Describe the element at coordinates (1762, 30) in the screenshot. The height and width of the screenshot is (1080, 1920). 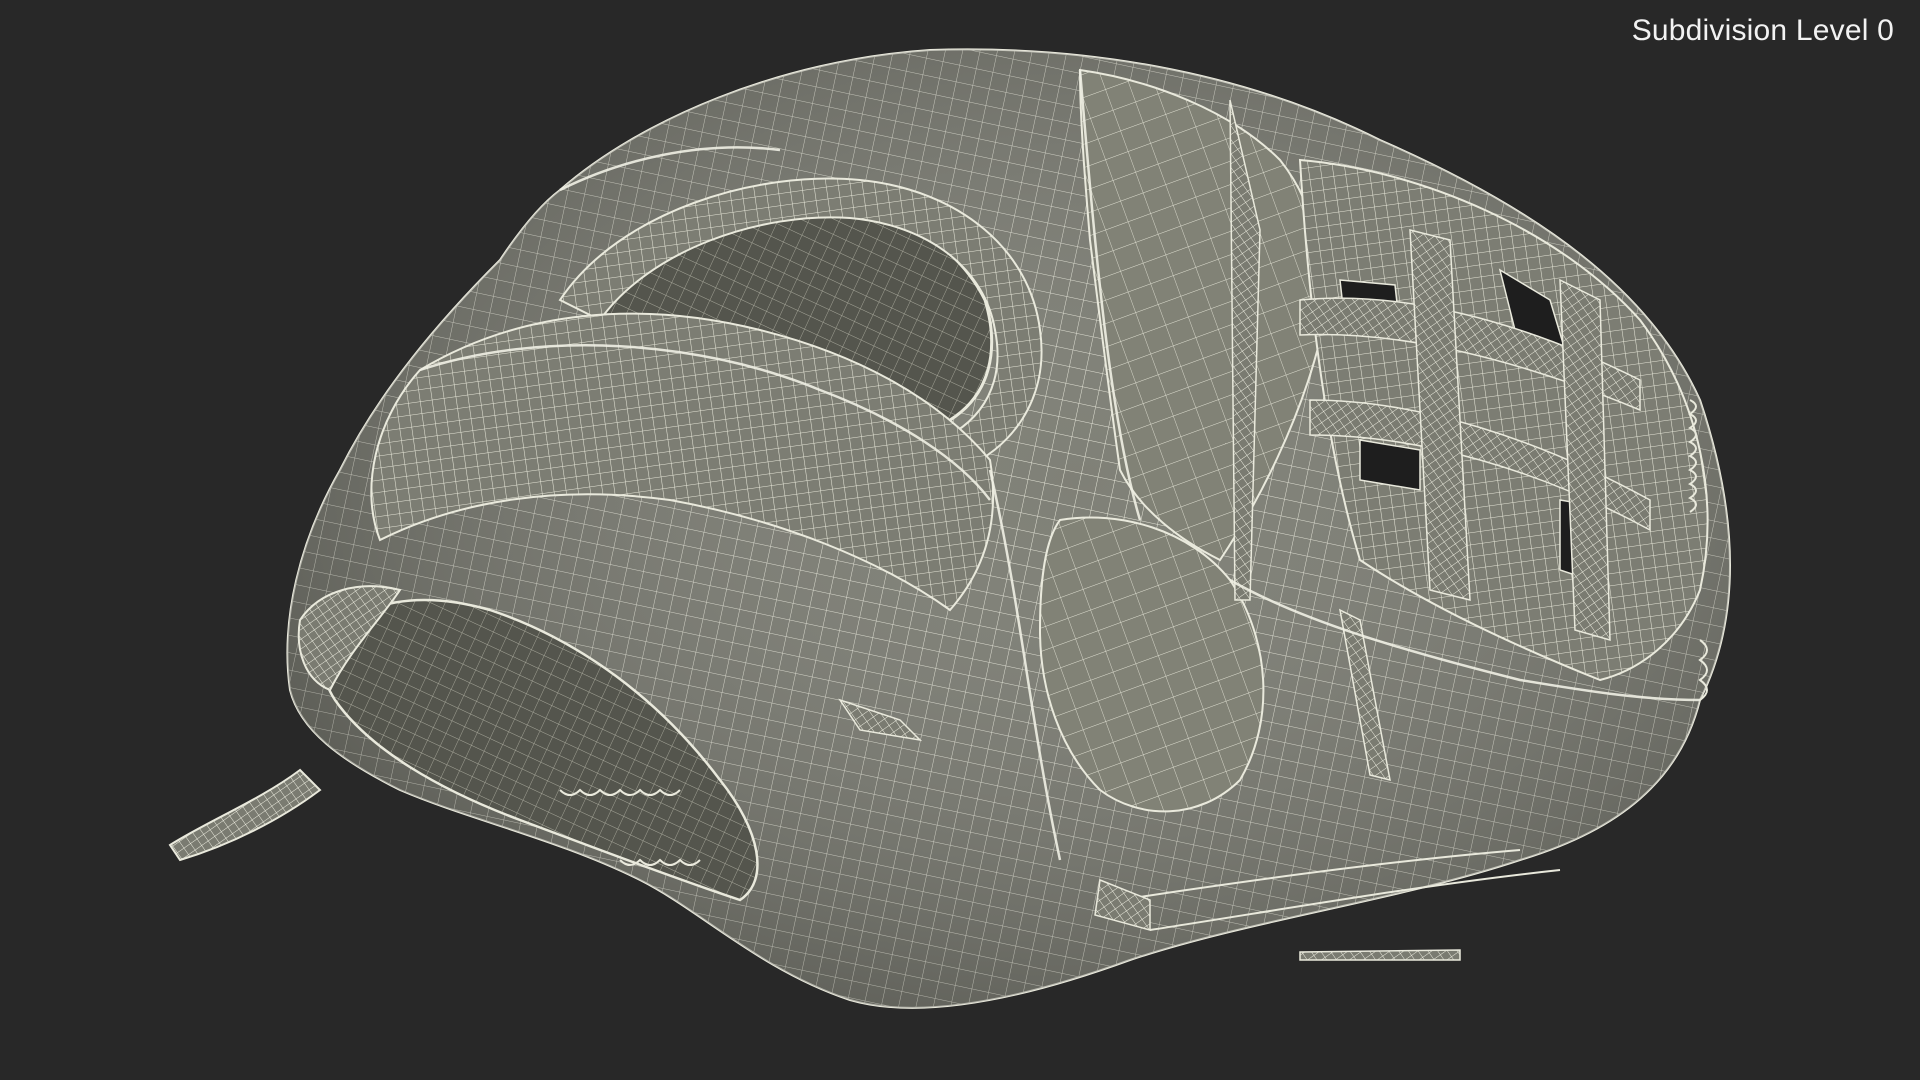
I see `subdivision-level-label: Subdivision Level 0` at that location.